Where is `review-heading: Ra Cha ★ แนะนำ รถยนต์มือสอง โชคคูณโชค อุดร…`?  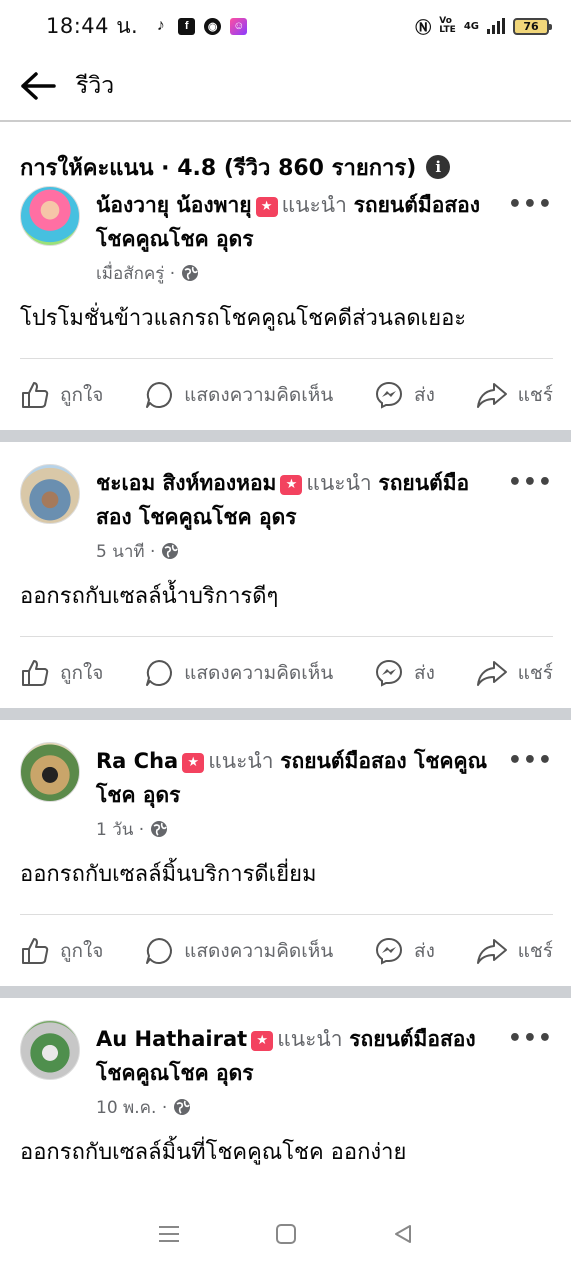 review-heading: Ra Cha ★ แนะนำ รถยนต์มือสอง โชคคูณโชค อุดร… is located at coordinates (296, 794).